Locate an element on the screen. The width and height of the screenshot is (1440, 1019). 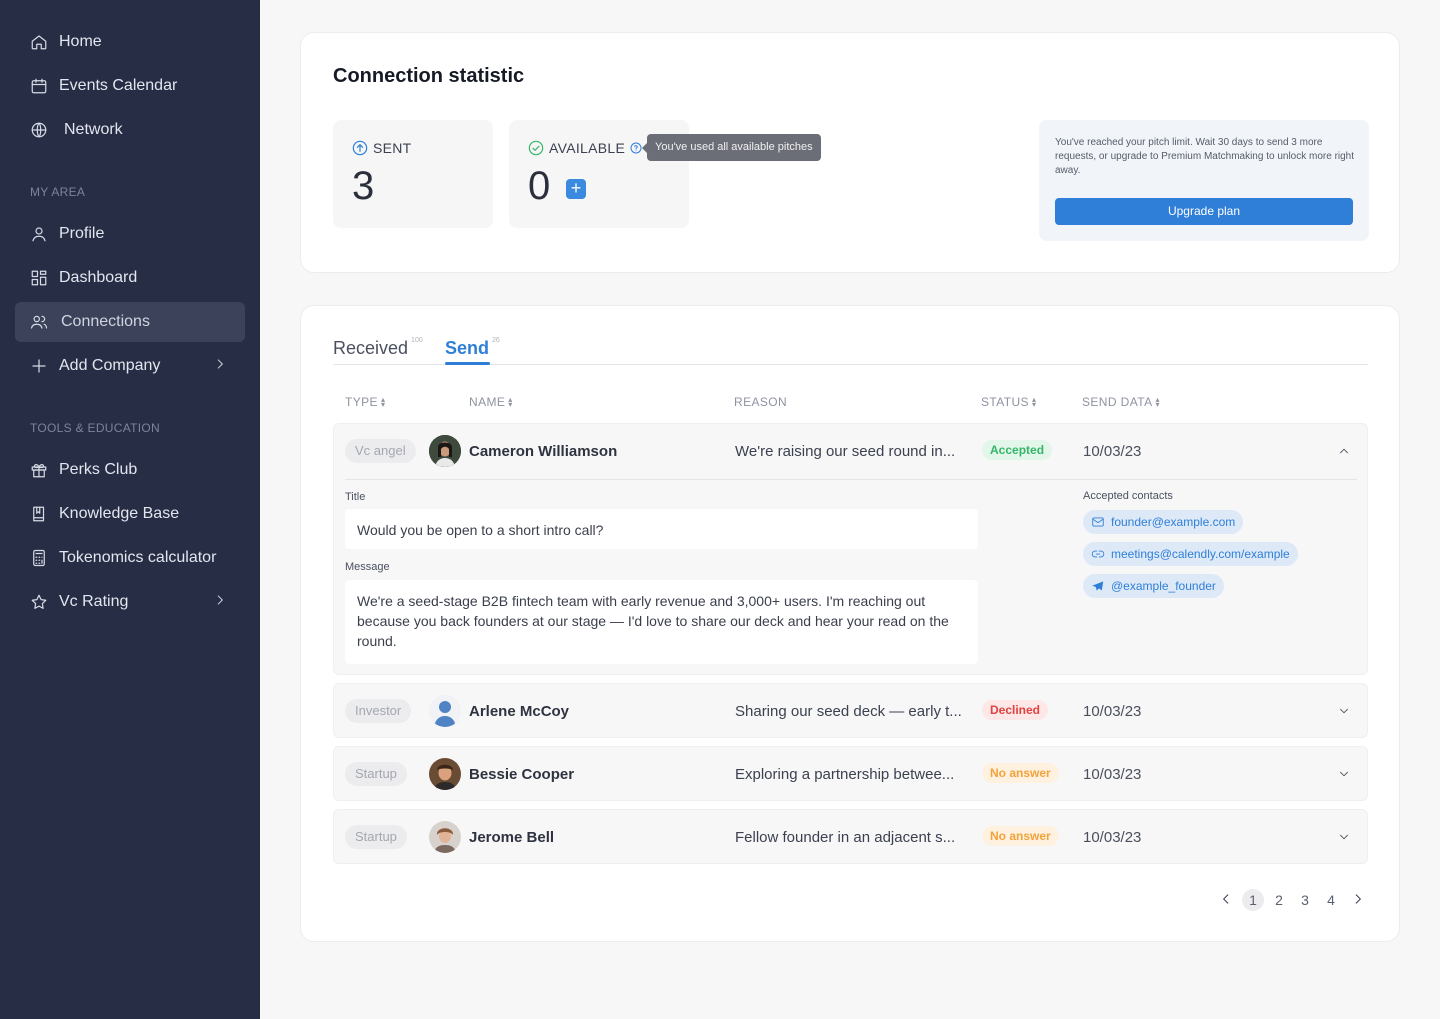
arrow-up-circle-icon is located at coordinates (360, 148).